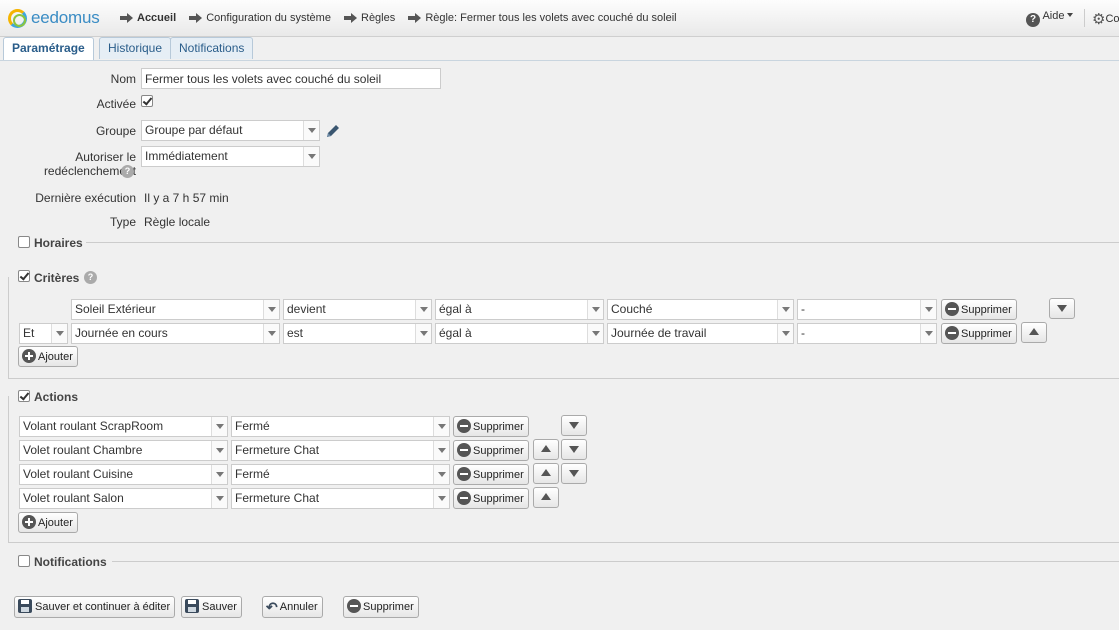 This screenshot has height=630, width=1119. I want to click on criteria-value-value: Couché, so click(632, 309).